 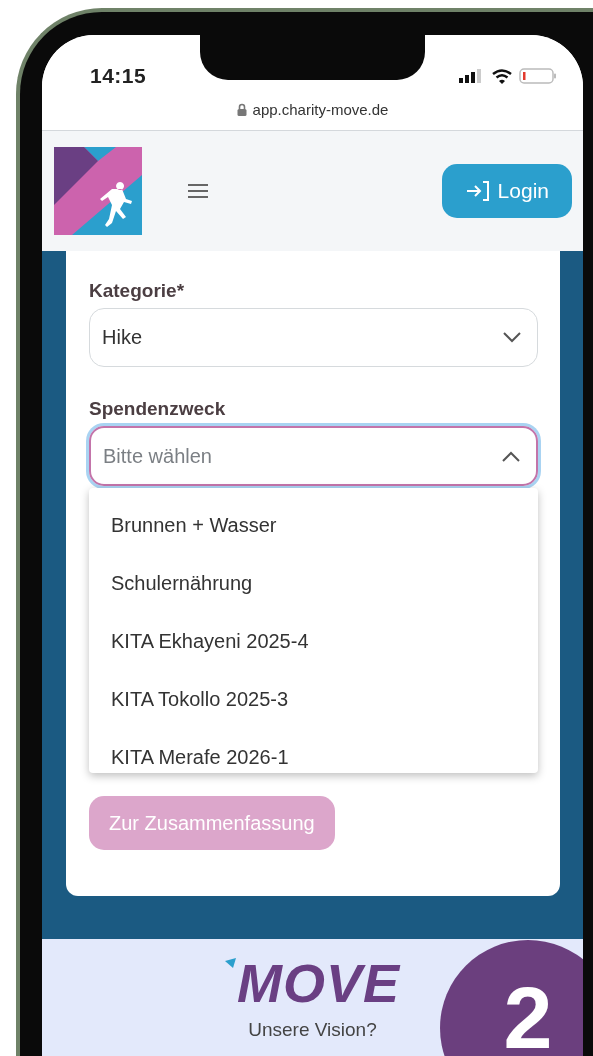 What do you see at coordinates (158, 409) in the screenshot?
I see `field-label: Spendenzweck` at bounding box center [158, 409].